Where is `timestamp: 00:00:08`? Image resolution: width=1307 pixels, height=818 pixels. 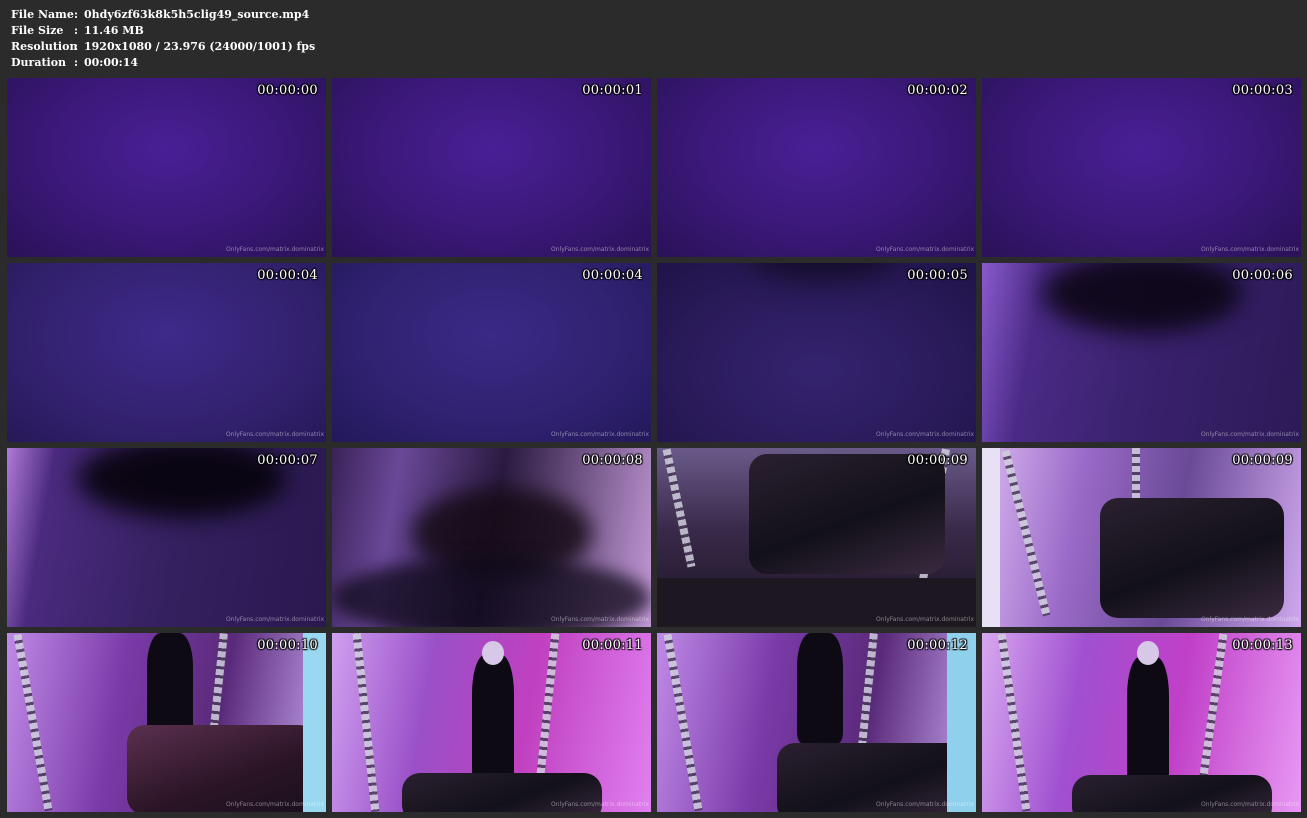 timestamp: 00:00:08 is located at coordinates (612, 460).